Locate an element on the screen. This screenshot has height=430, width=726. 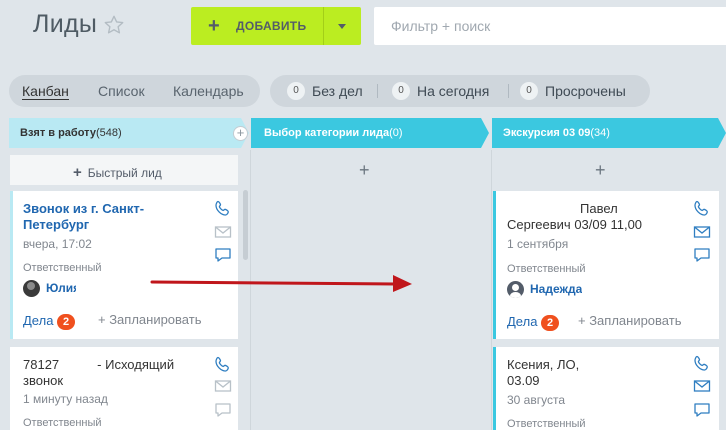
lead-title: Ксения, ЛО, 03.09 is located at coordinates (543, 373).